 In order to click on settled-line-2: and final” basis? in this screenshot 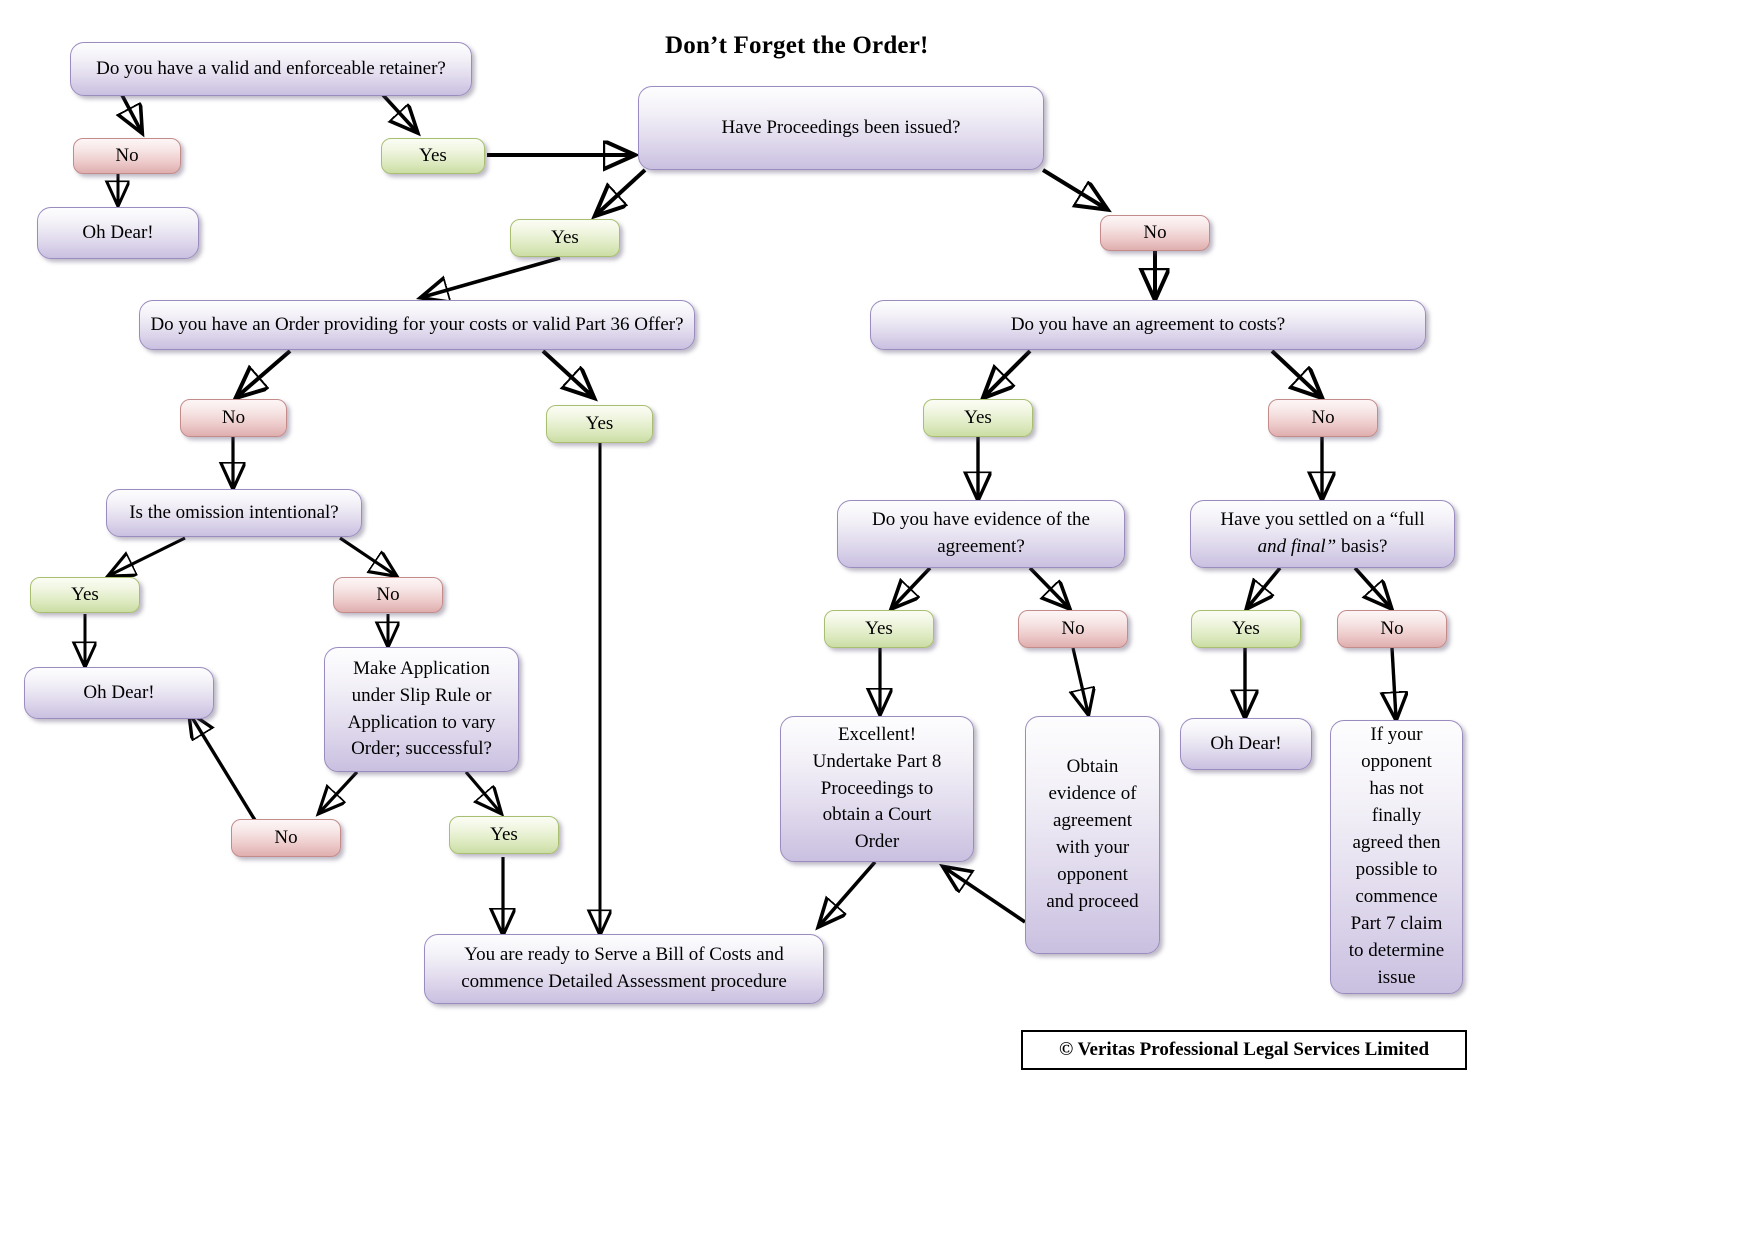, I will do `click(1323, 547)`.